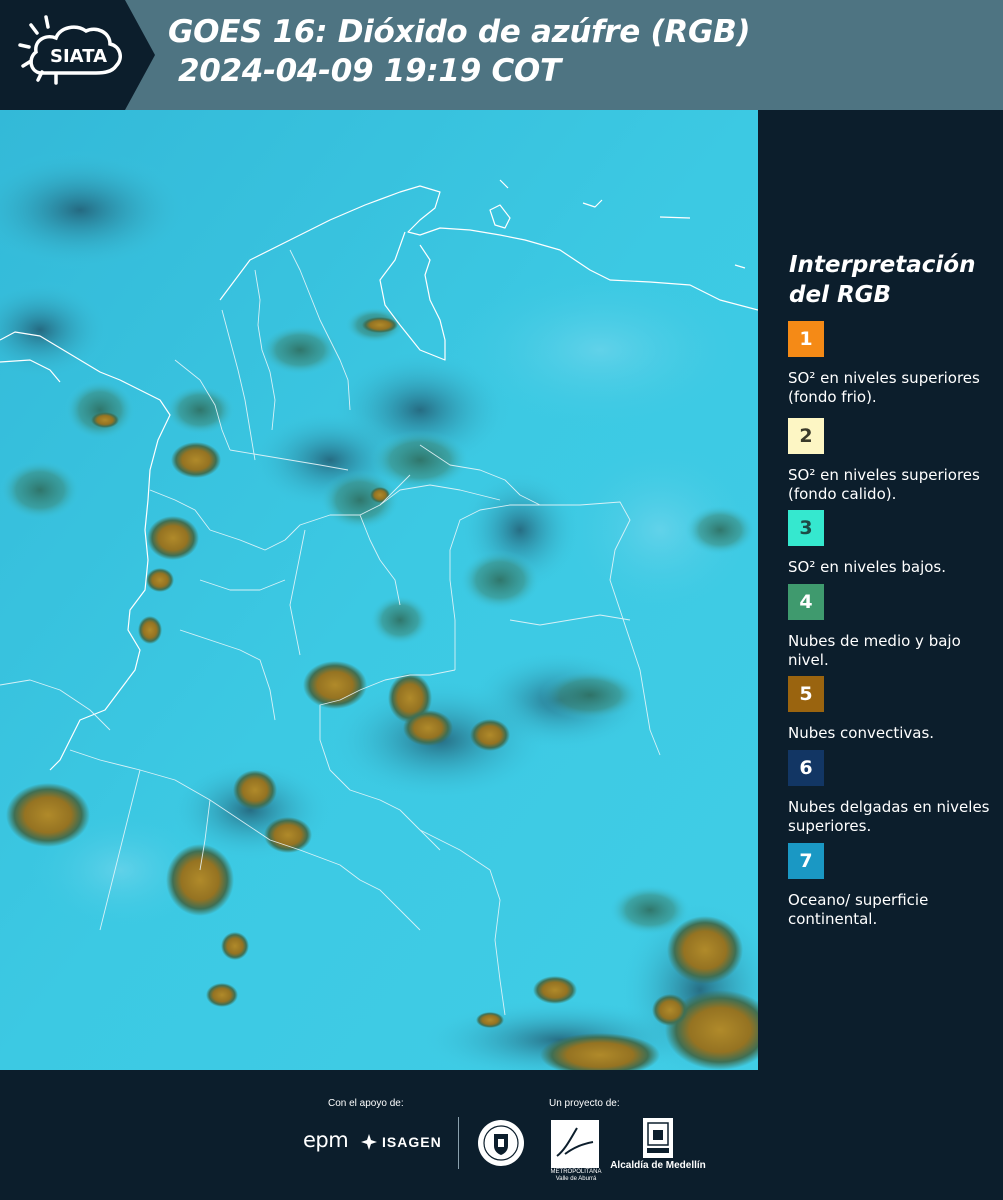 The height and width of the screenshot is (1200, 1003). I want to click on area-logo-icon, so click(575, 1142).